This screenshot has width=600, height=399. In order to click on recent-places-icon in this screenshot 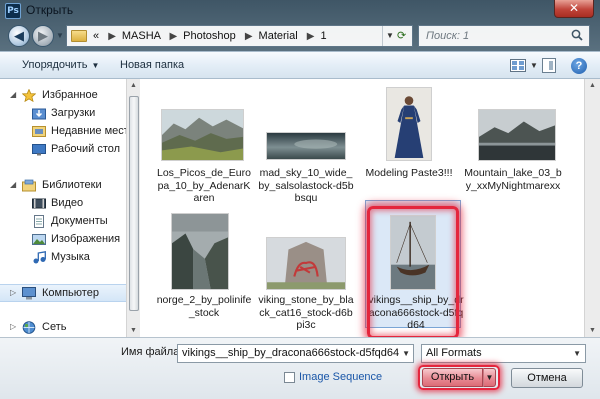, I will do `click(39, 131)`.